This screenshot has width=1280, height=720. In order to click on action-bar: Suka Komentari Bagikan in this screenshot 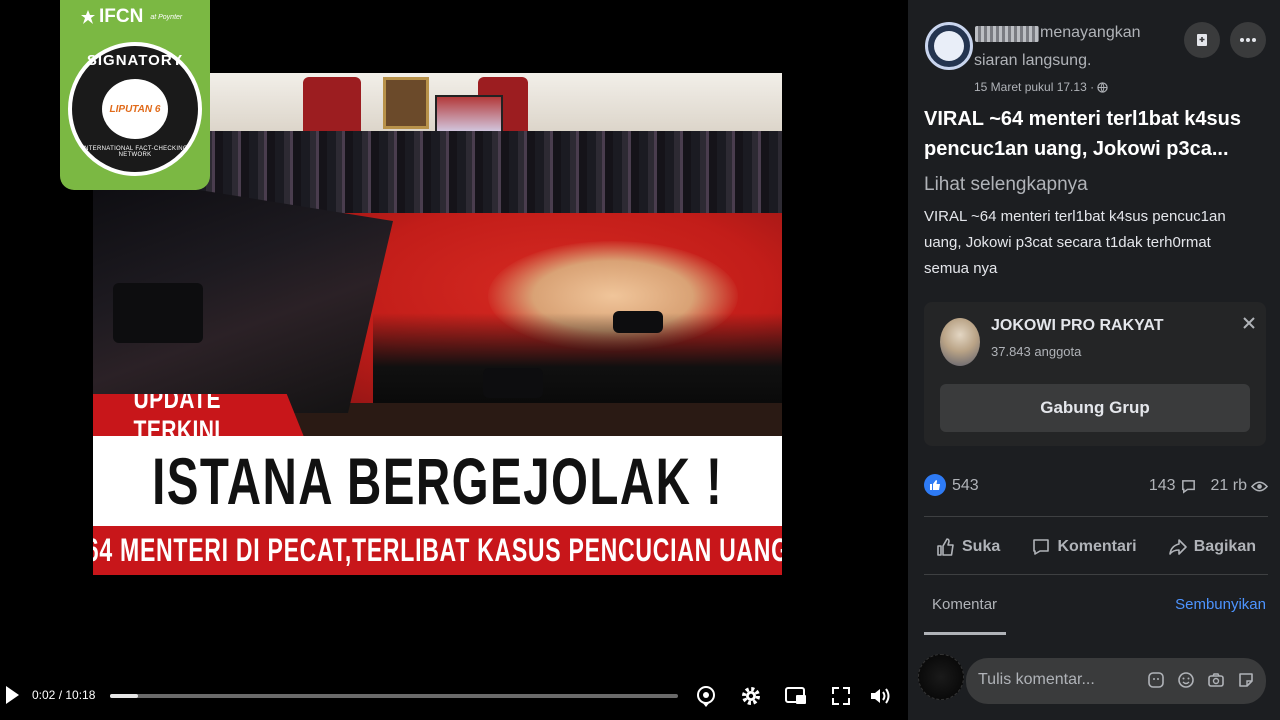, I will do `click(1096, 547)`.